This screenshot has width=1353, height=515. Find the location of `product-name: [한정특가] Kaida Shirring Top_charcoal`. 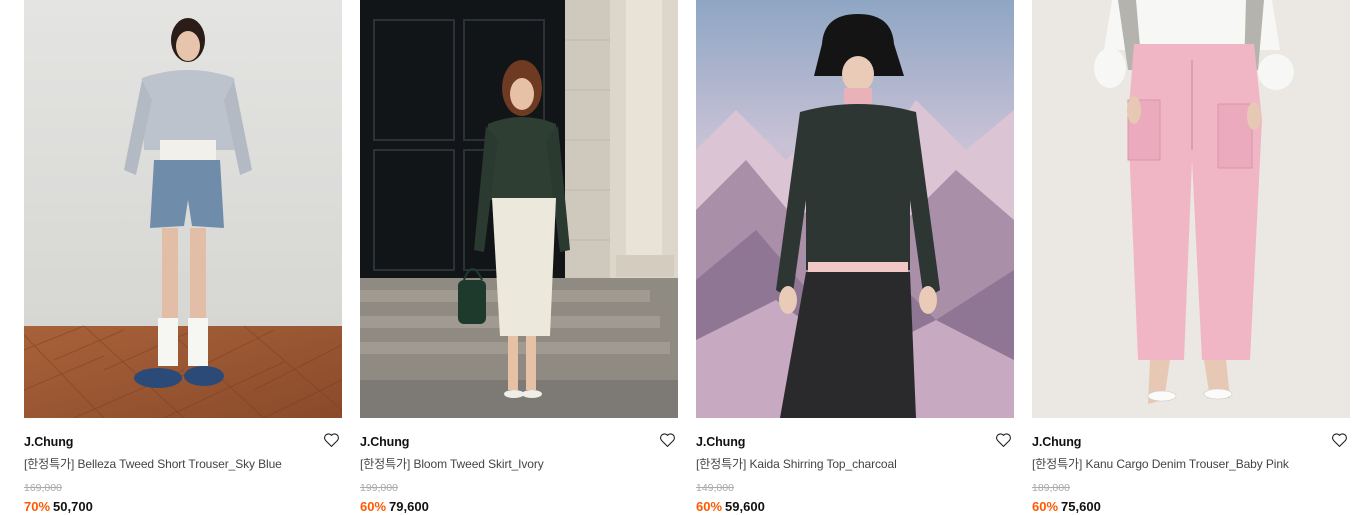

product-name: [한정특가] Kaida Shirring Top_charcoal is located at coordinates (855, 464).